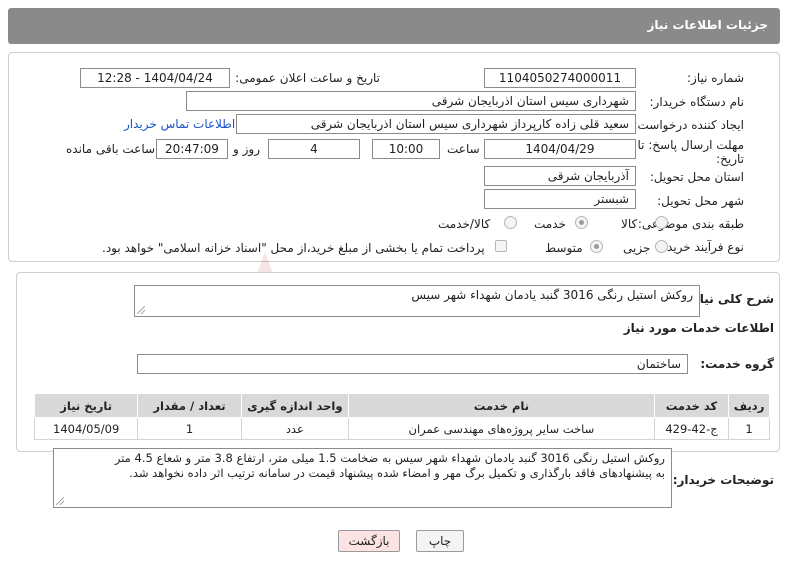 The image size is (788, 566). I want to click on process-label: نوع فرآیند خرید :, so click(701, 247).